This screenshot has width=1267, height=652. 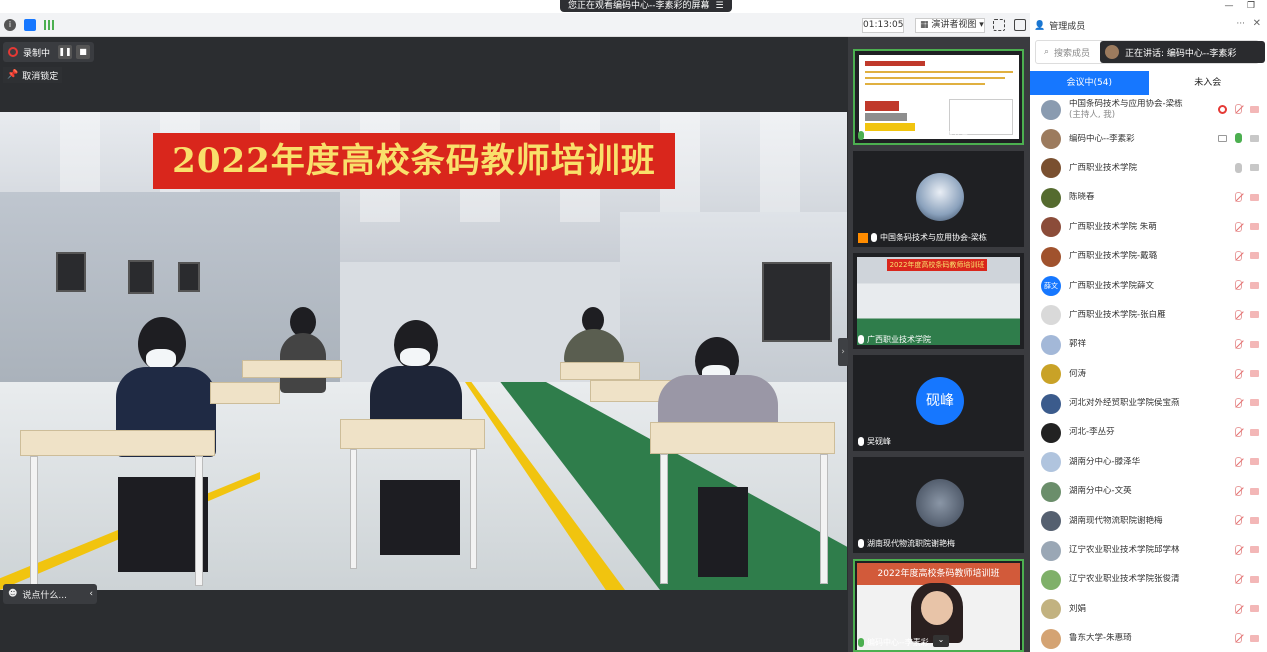 I want to click on info-icon: i, so click(x=10, y=25).